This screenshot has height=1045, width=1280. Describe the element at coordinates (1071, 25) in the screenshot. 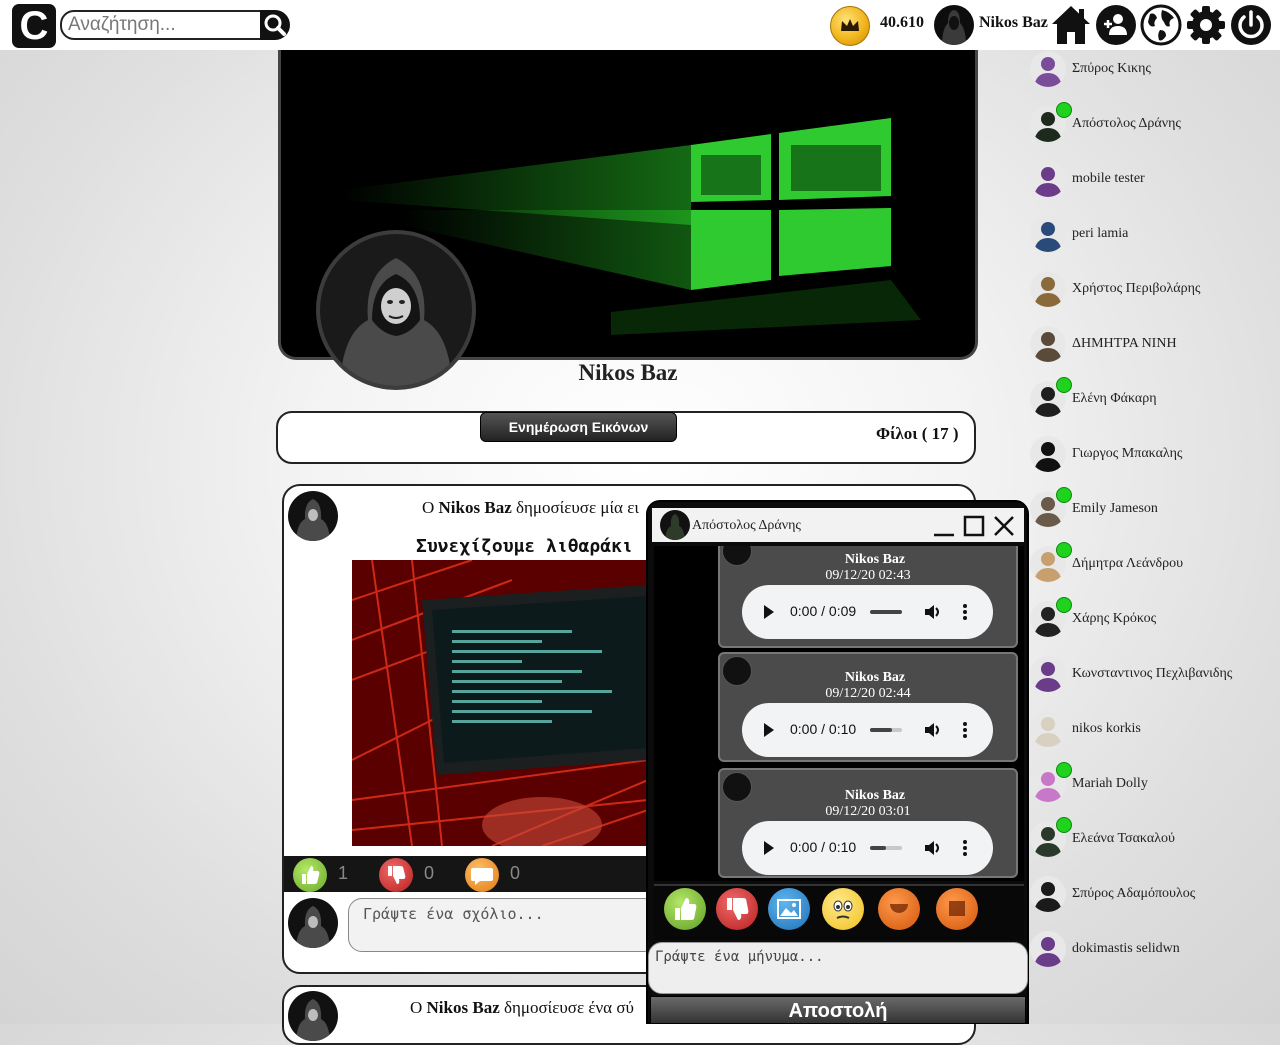

I see `home-icon` at that location.